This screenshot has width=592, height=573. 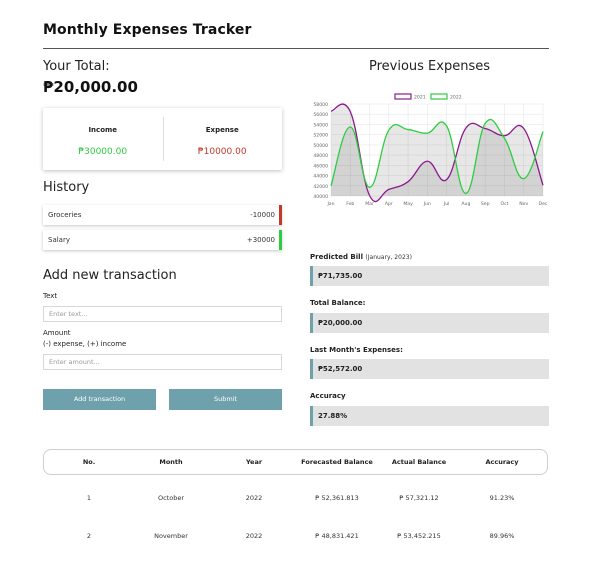 What do you see at coordinates (262, 215) in the screenshot?
I see `history-item-amount: -10000` at bounding box center [262, 215].